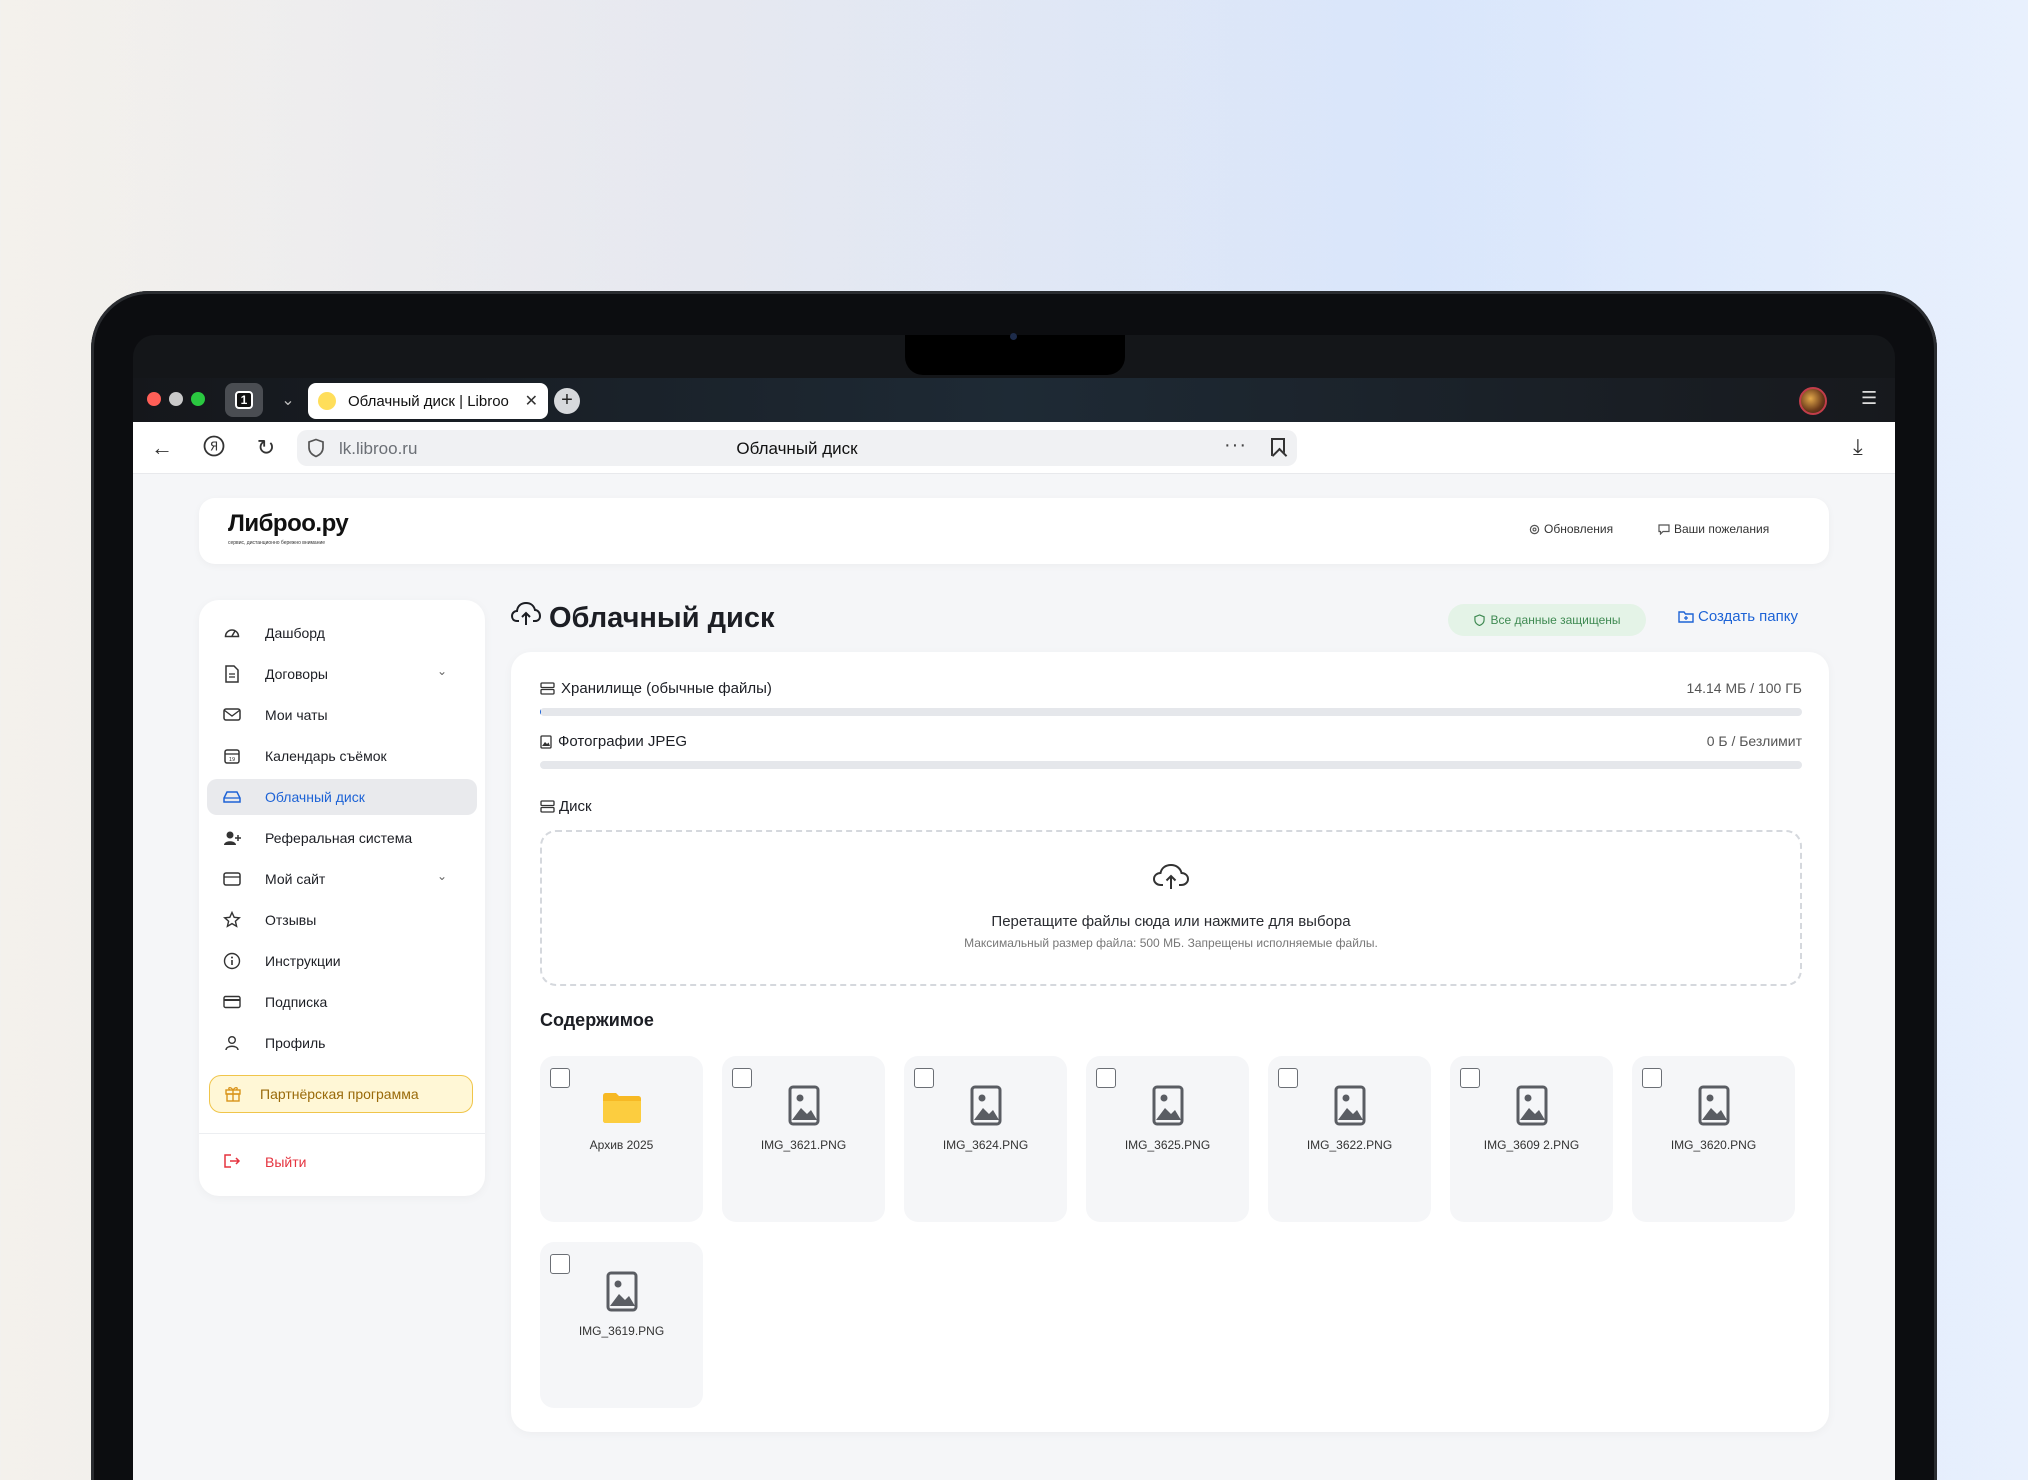 The height and width of the screenshot is (1480, 2028). Describe the element at coordinates (1531, 1139) in the screenshot. I see `file-item: IMG_3609 2.PNG` at that location.